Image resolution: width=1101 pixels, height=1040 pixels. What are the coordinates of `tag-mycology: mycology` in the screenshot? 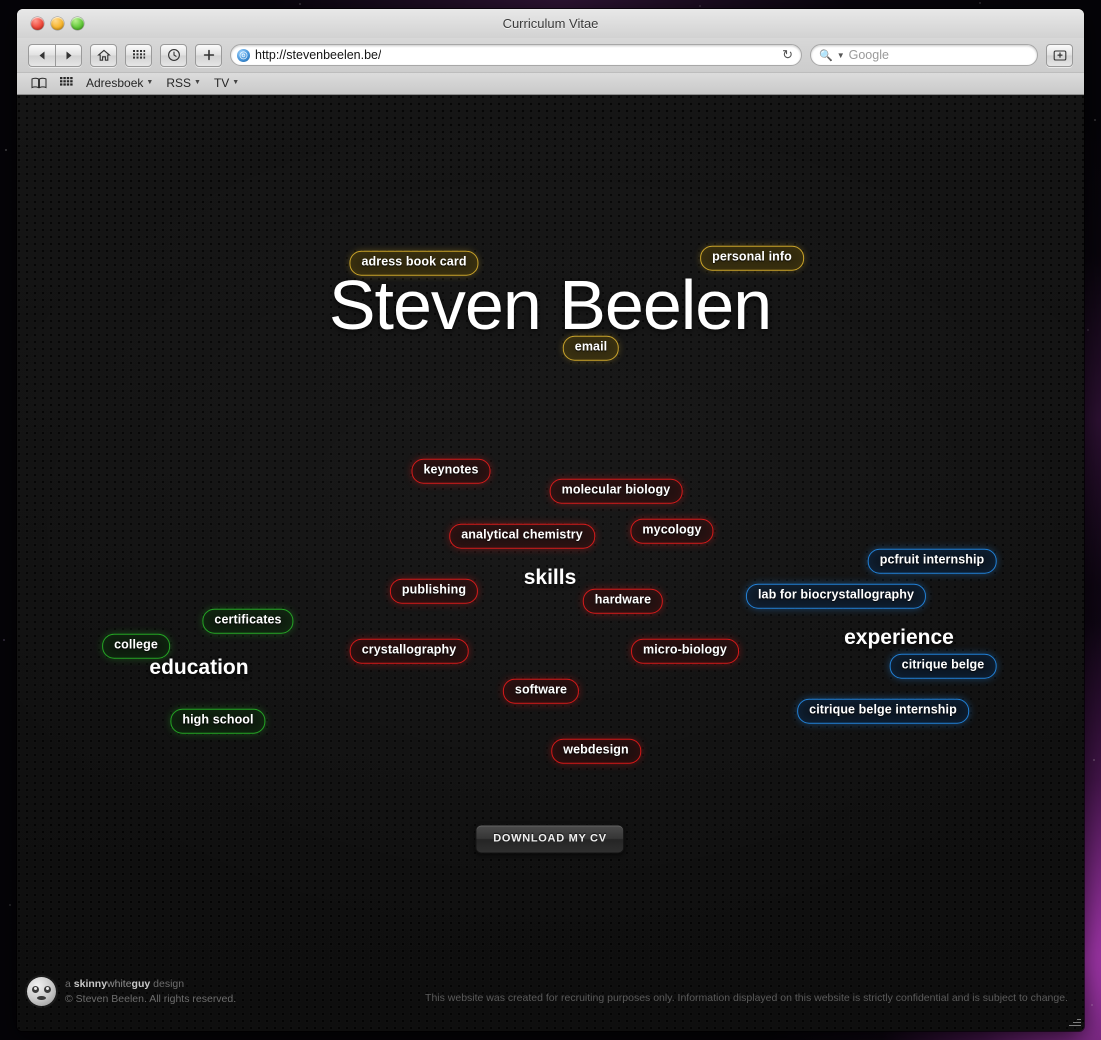 It's located at (672, 531).